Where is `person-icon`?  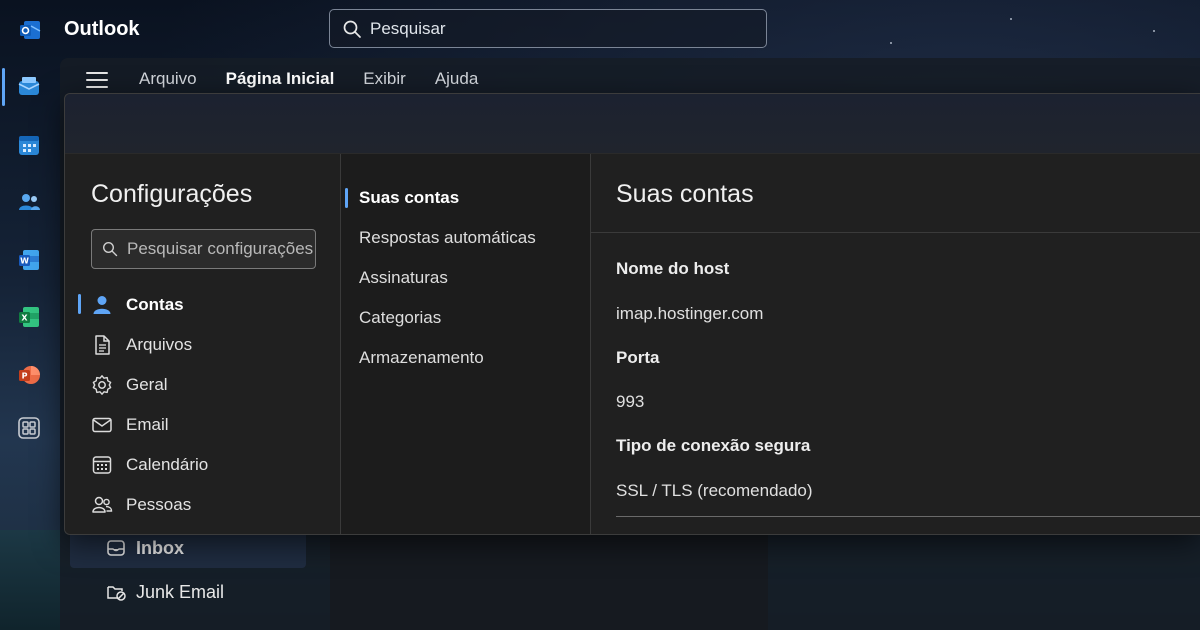 person-icon is located at coordinates (102, 305).